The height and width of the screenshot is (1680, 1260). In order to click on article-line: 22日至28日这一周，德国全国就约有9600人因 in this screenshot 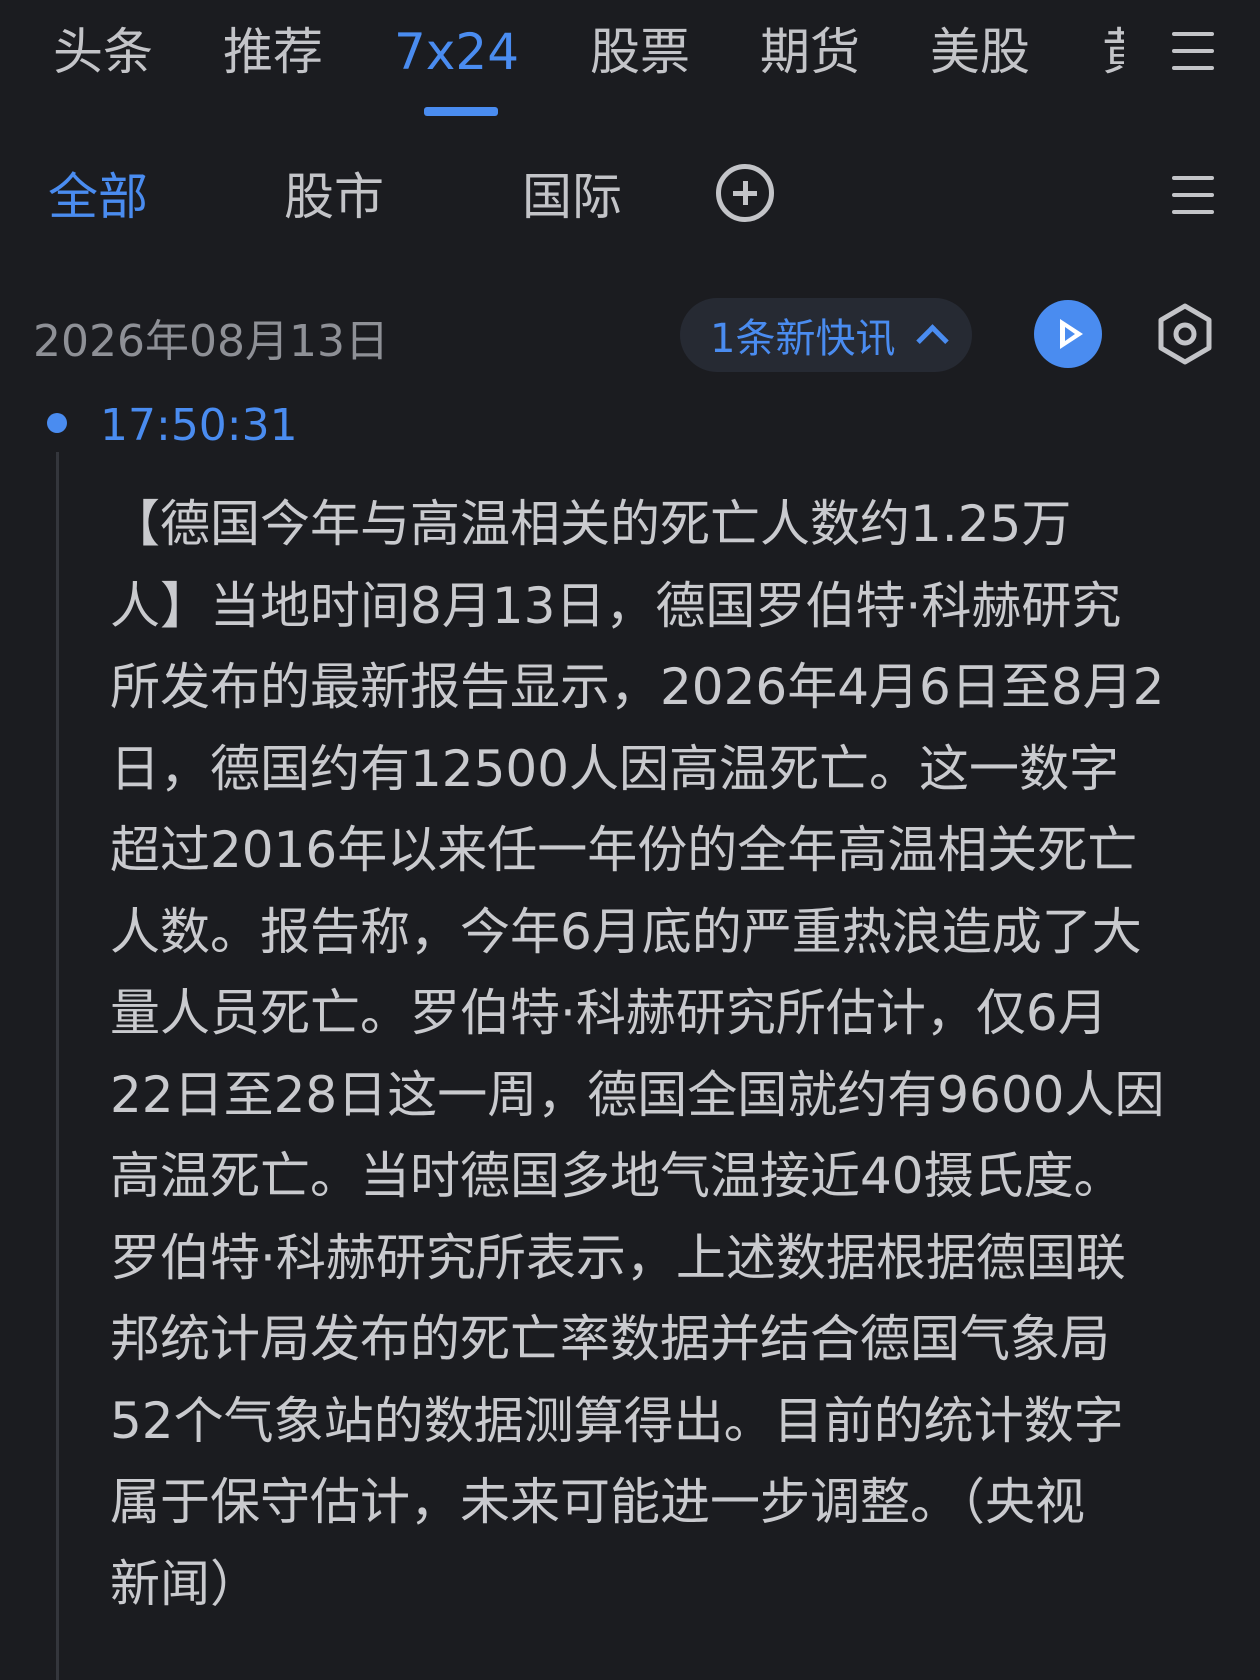, I will do `click(637, 1094)`.